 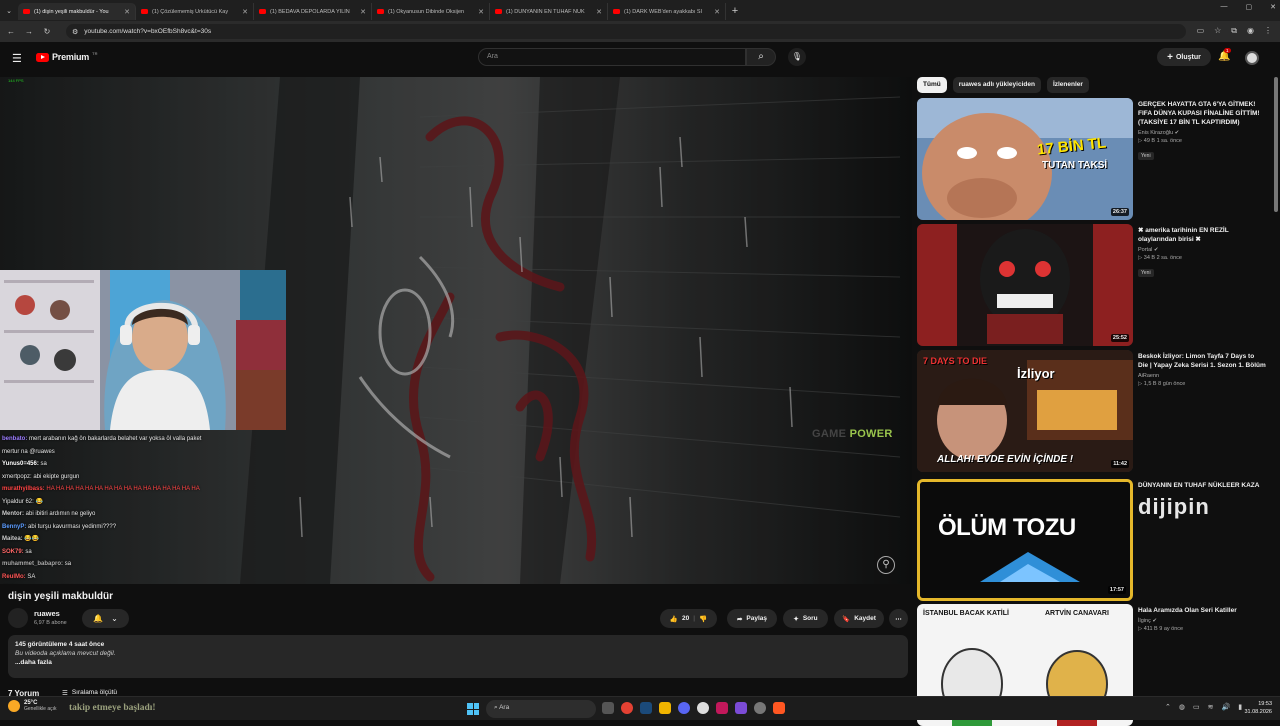 What do you see at coordinates (1225, 707) in the screenshot?
I see `volume-icon: 🔊` at bounding box center [1225, 707].